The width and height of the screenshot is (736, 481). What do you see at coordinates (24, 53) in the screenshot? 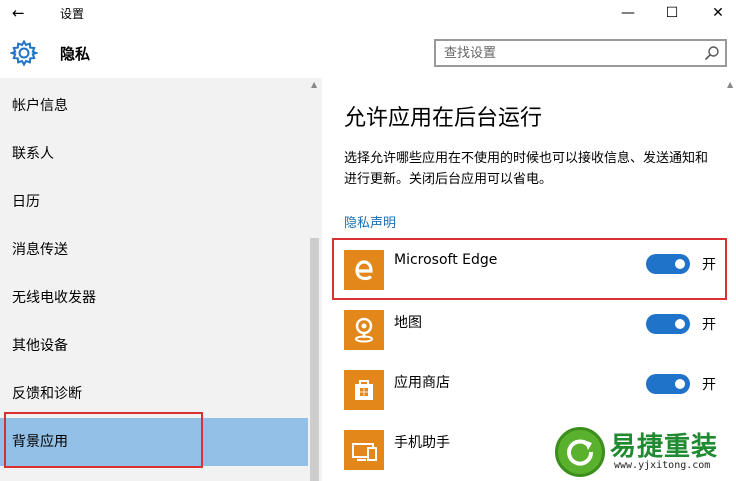
I see `gear-icon` at bounding box center [24, 53].